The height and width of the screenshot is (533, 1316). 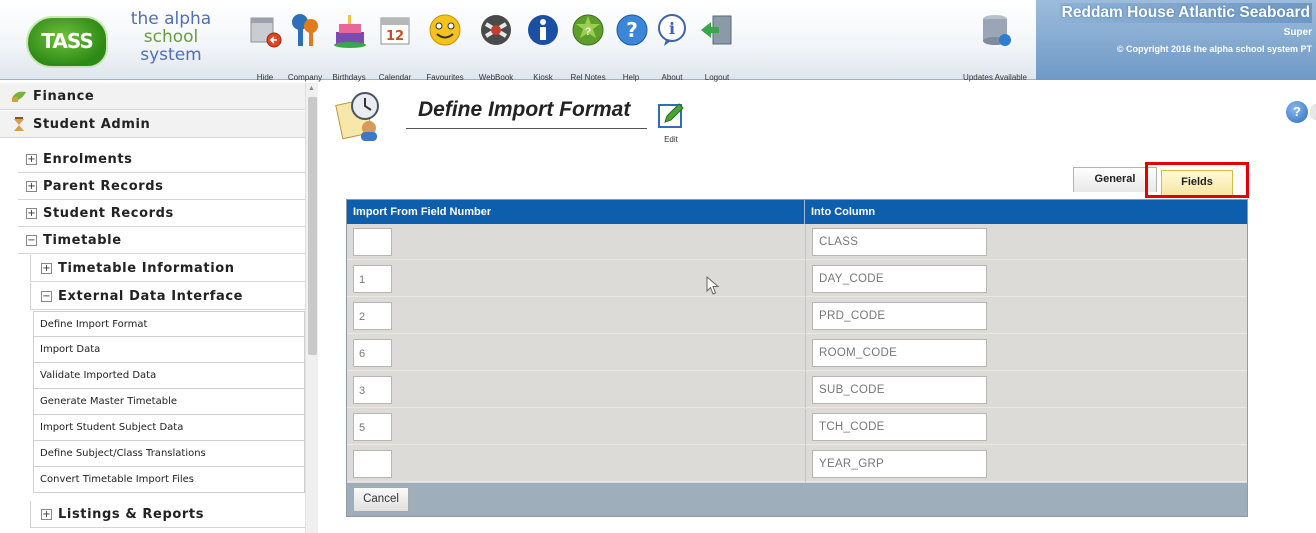 What do you see at coordinates (169, 480) in the screenshot?
I see `sidebar-link-convert-timetable-import-files: Convert Timetable Import Files` at bounding box center [169, 480].